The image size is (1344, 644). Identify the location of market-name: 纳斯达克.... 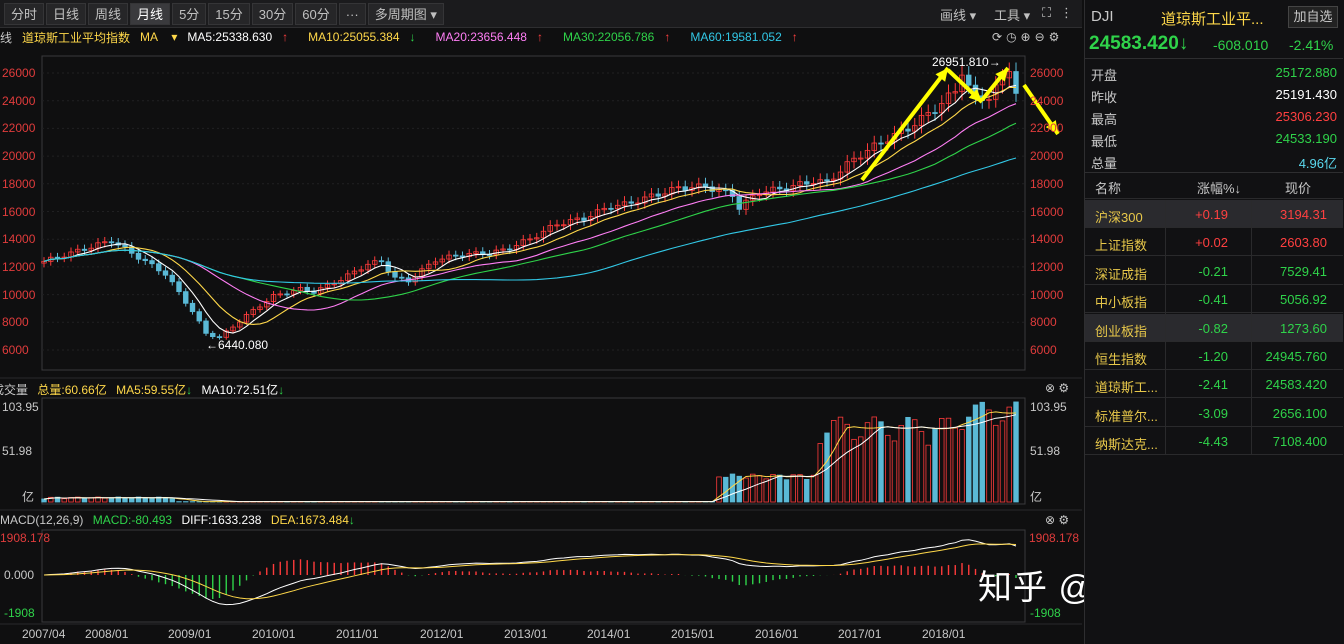
(1126, 445).